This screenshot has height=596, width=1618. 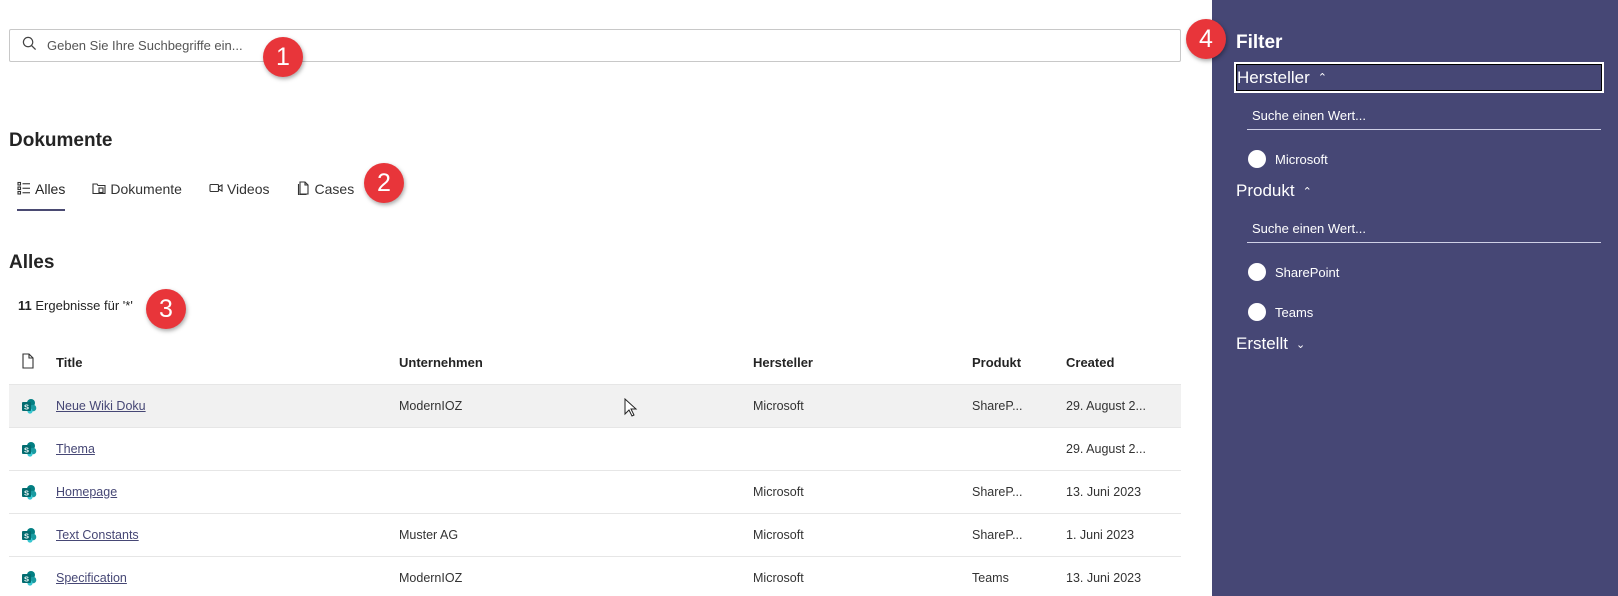 What do you see at coordinates (1019, 575) in the screenshot?
I see `cell-product: Teams` at bounding box center [1019, 575].